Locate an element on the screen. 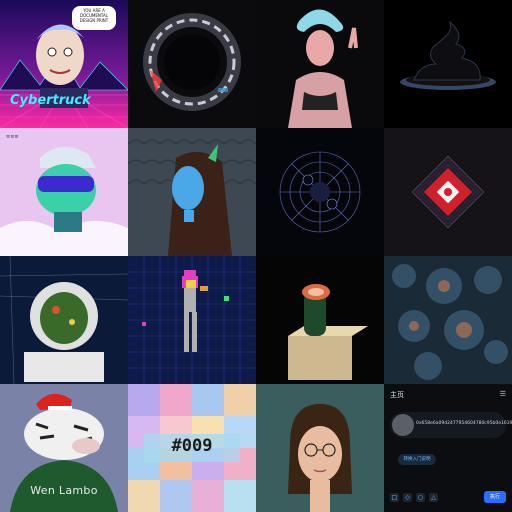 The width and height of the screenshot is (512, 512). action-bar: □ ◇ ○ △ 执行 is located at coordinates (448, 497).